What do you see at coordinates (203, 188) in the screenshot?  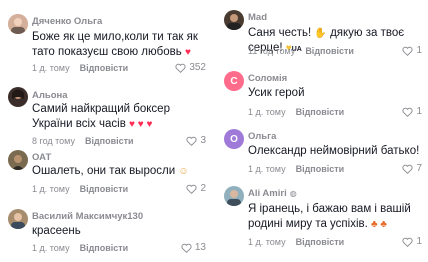 I see `like-count: 2` at bounding box center [203, 188].